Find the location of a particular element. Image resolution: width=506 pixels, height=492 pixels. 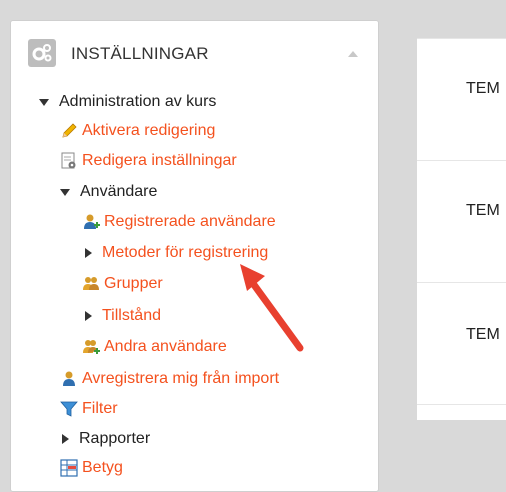

other-users-link: Andra användare is located at coordinates (154, 347).